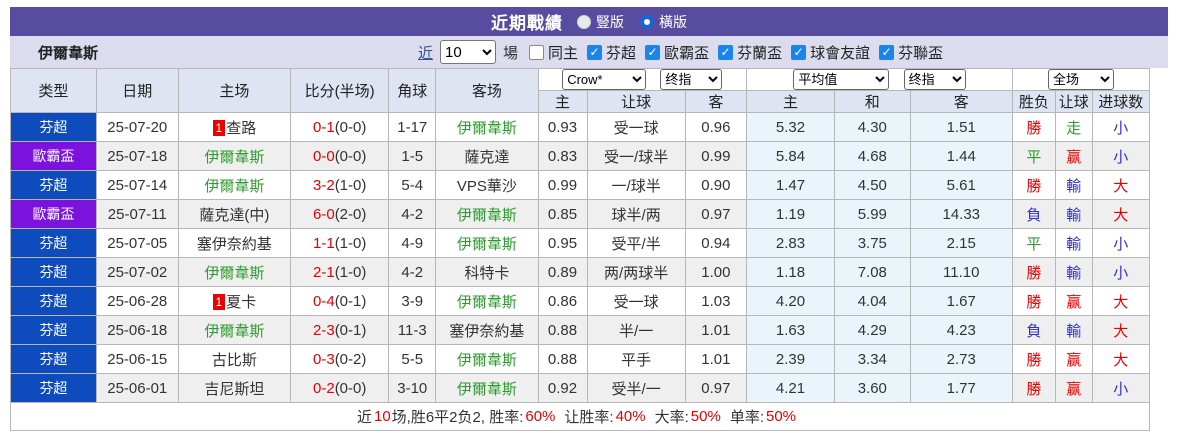 The width and height of the screenshot is (1178, 433). I want to click on match-date: 25-06-18, so click(137, 330).